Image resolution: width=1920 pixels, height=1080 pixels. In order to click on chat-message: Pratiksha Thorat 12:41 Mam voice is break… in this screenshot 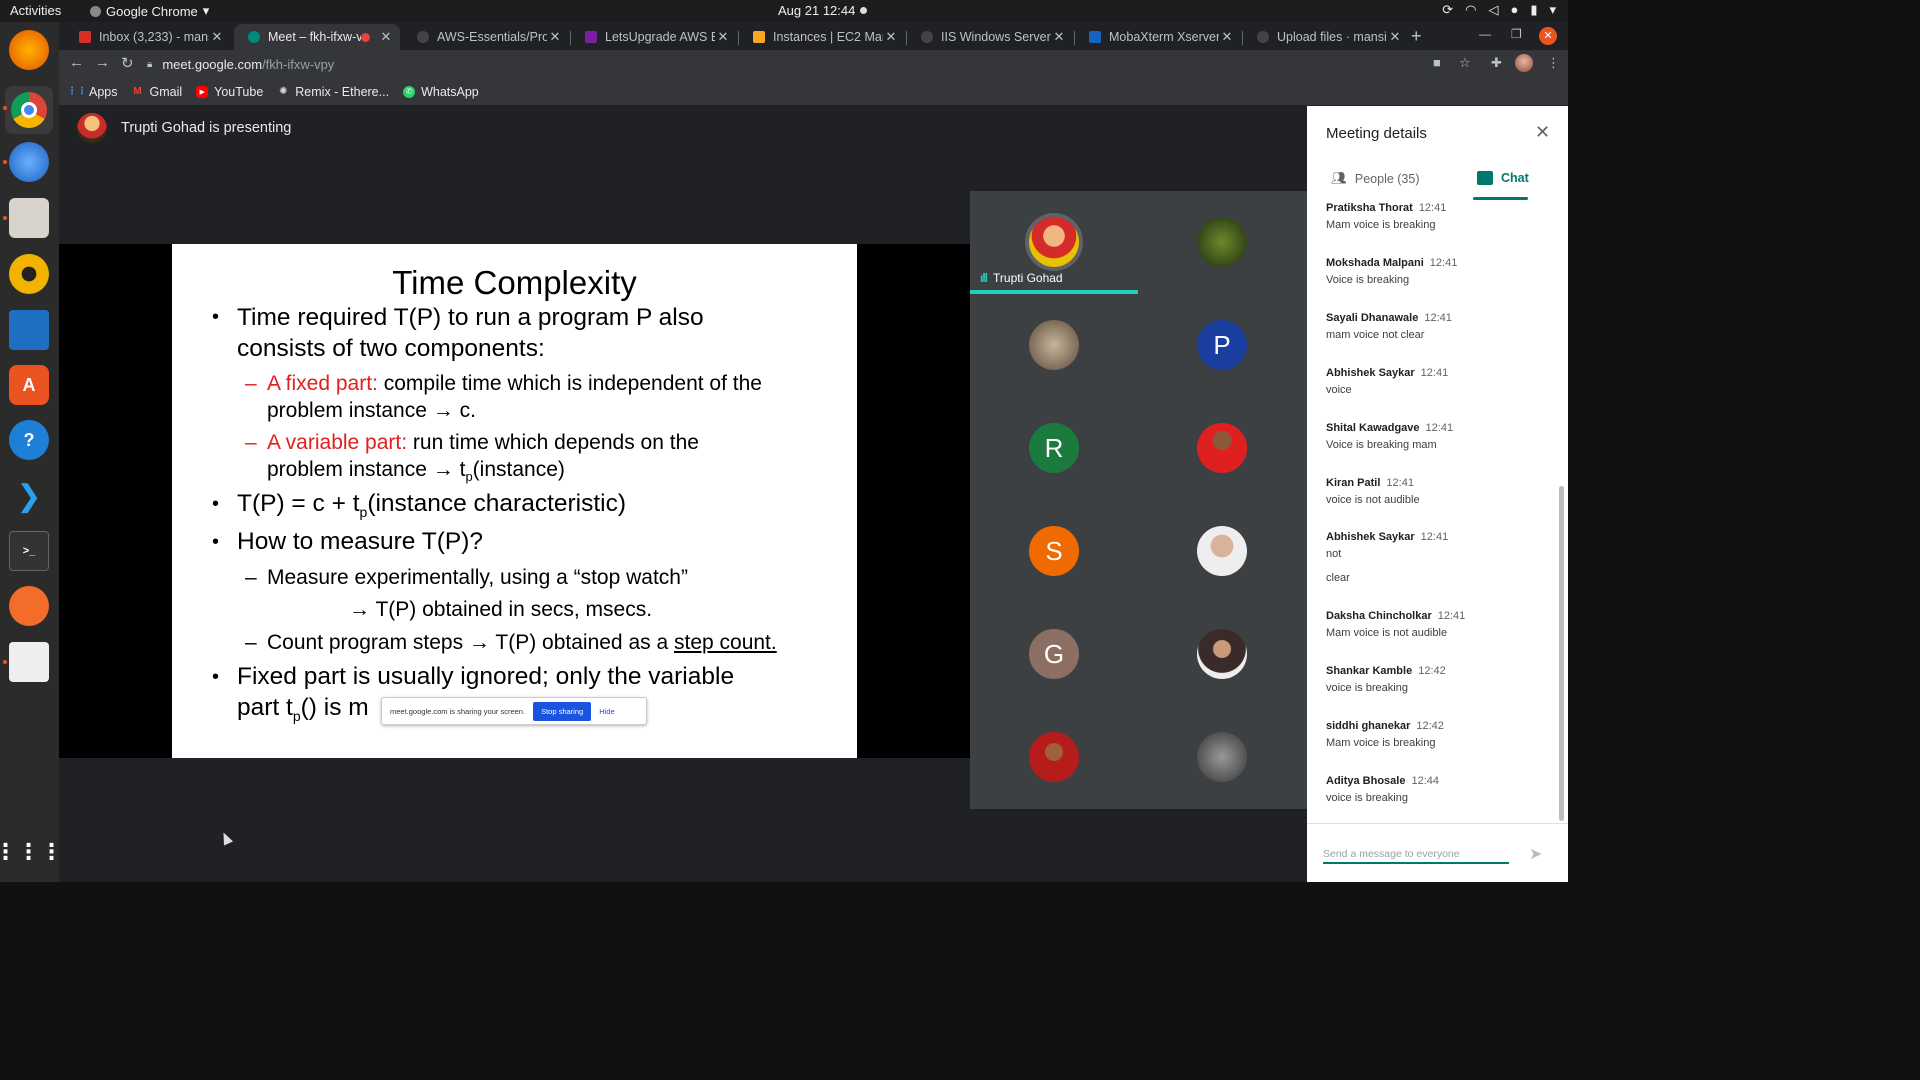, I will do `click(1386, 216)`.